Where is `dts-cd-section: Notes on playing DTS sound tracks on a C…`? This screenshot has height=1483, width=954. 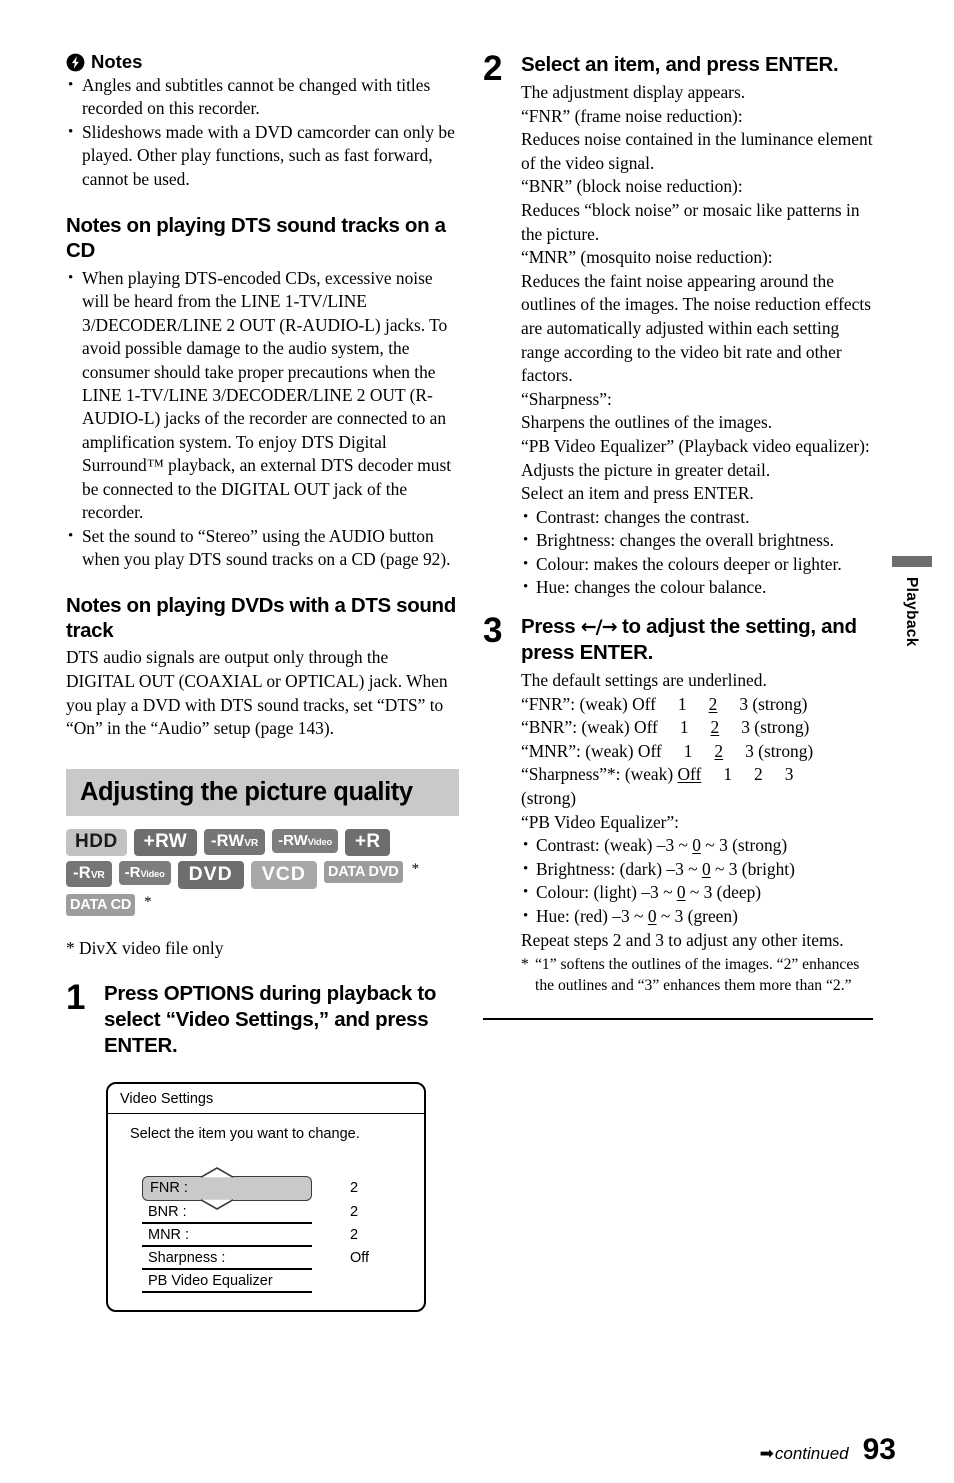
dts-cd-section: Notes on playing DTS sound tracks on a C… is located at coordinates (262, 392).